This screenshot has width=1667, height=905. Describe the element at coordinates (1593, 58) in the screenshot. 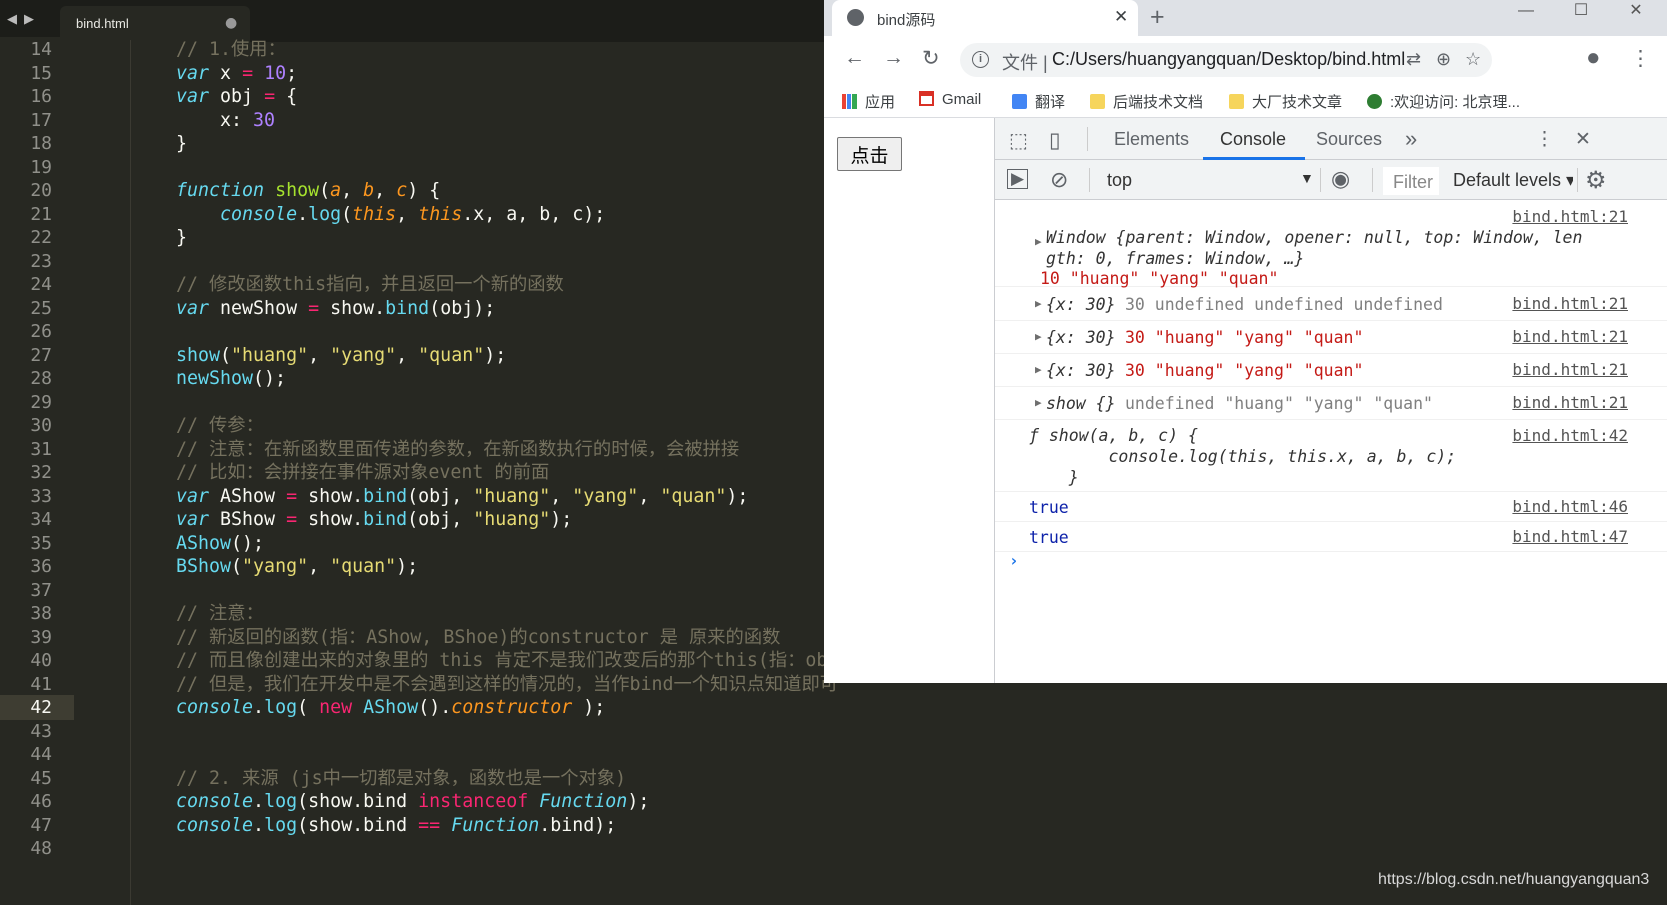

I see `account-icon: ●` at that location.